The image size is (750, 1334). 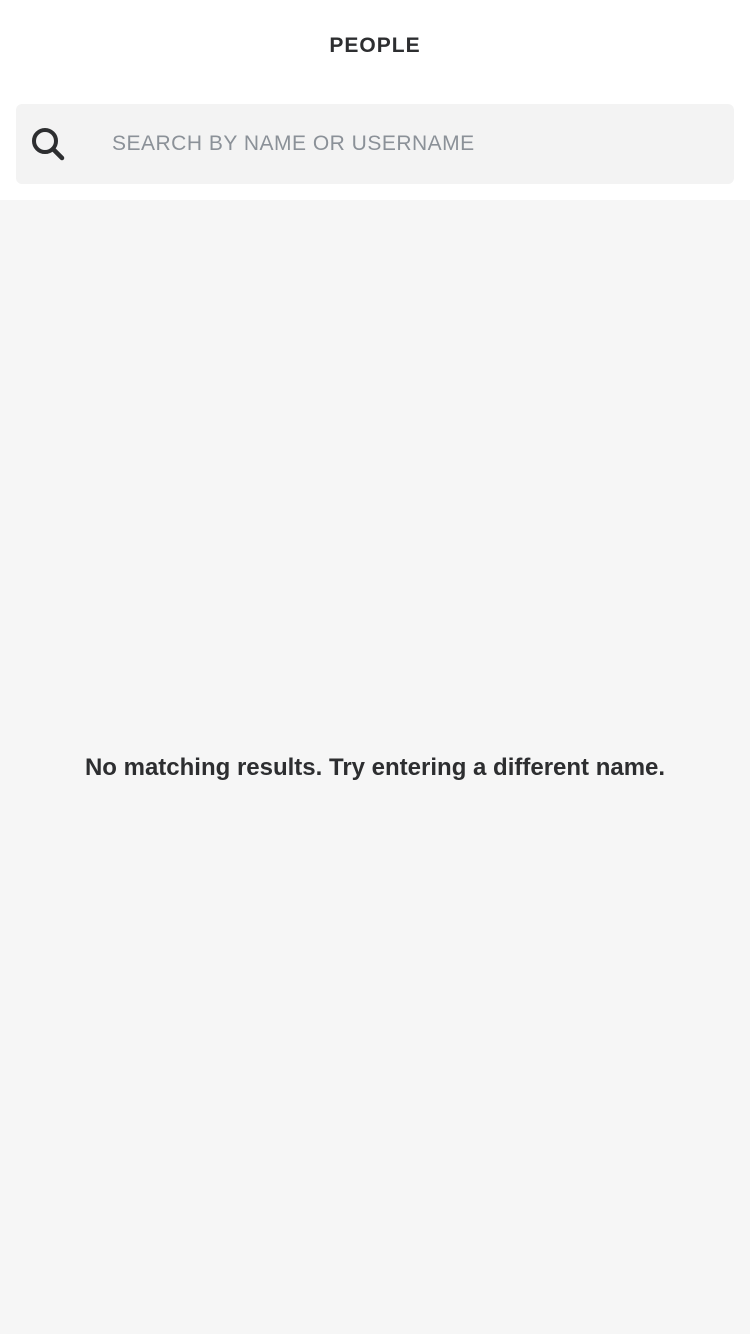 What do you see at coordinates (412, 144) in the screenshot?
I see `search-input` at bounding box center [412, 144].